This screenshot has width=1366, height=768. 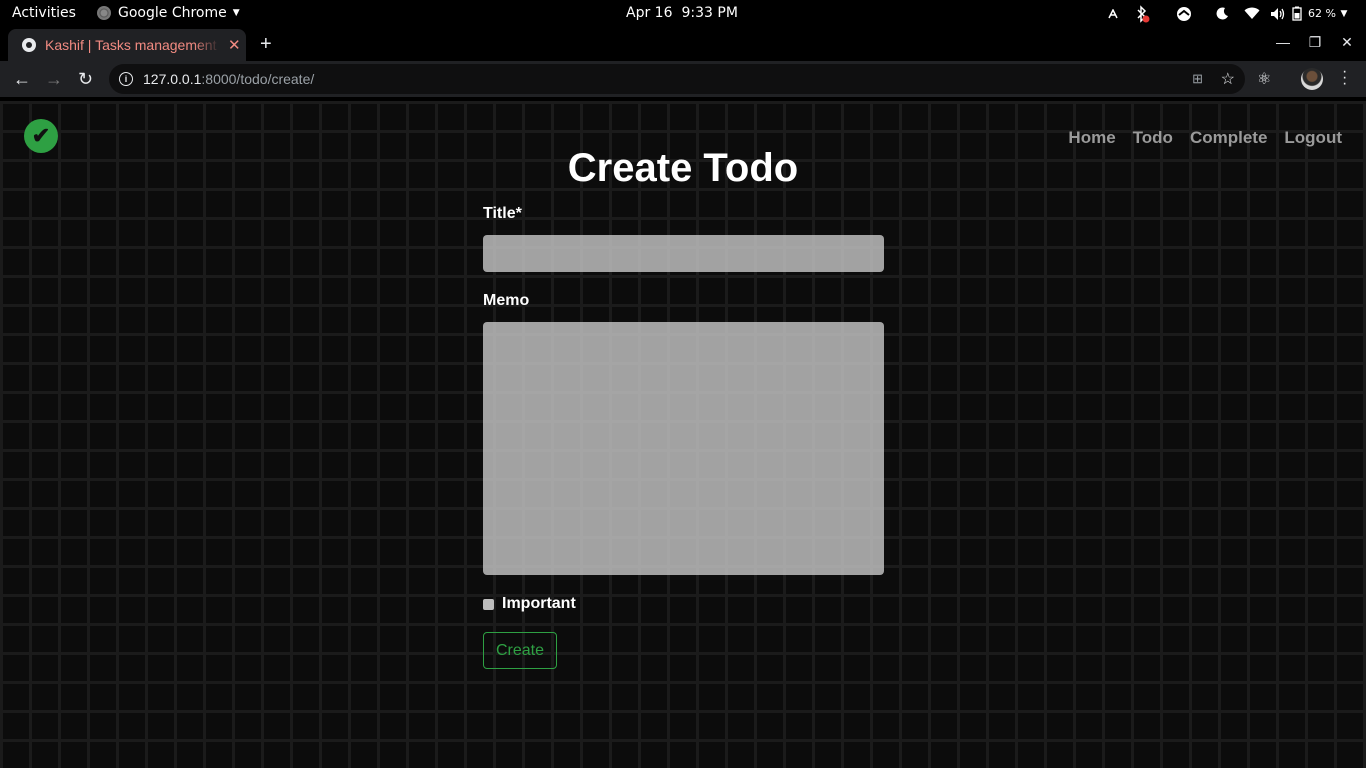 I want to click on globe-icon, so click(x=29, y=45).